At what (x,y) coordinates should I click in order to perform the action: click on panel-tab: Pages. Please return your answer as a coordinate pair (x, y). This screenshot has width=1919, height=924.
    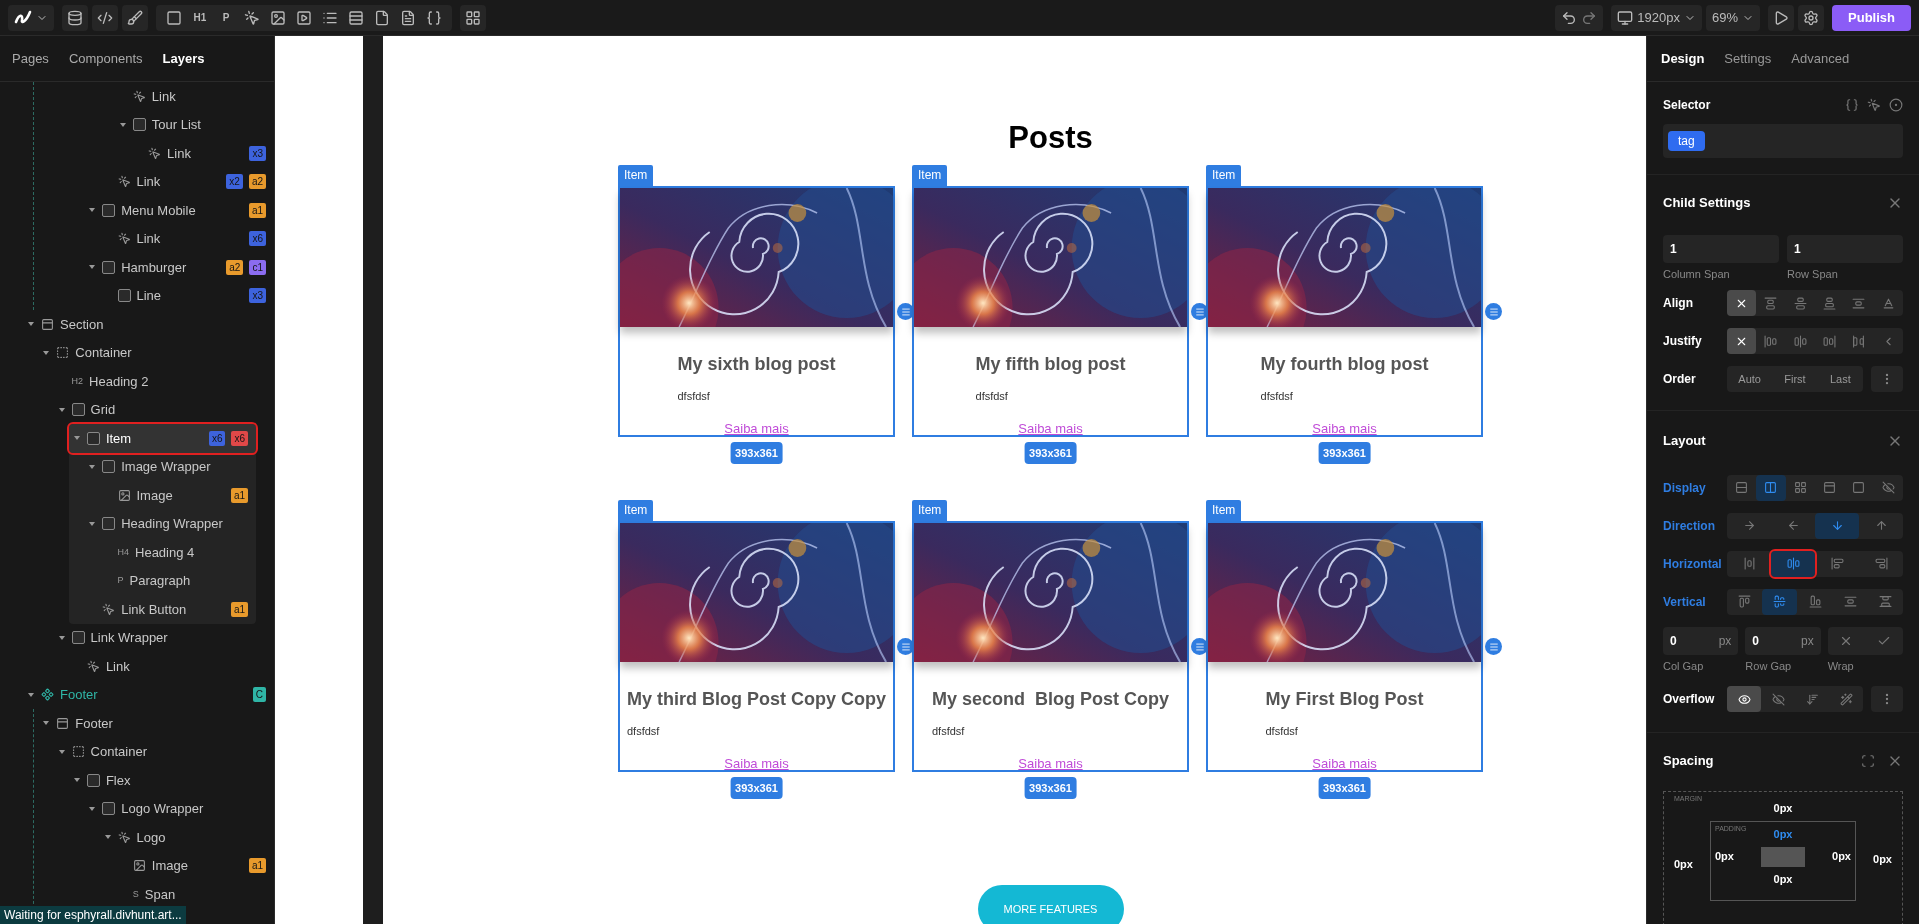
    Looking at the image, I should click on (30, 58).